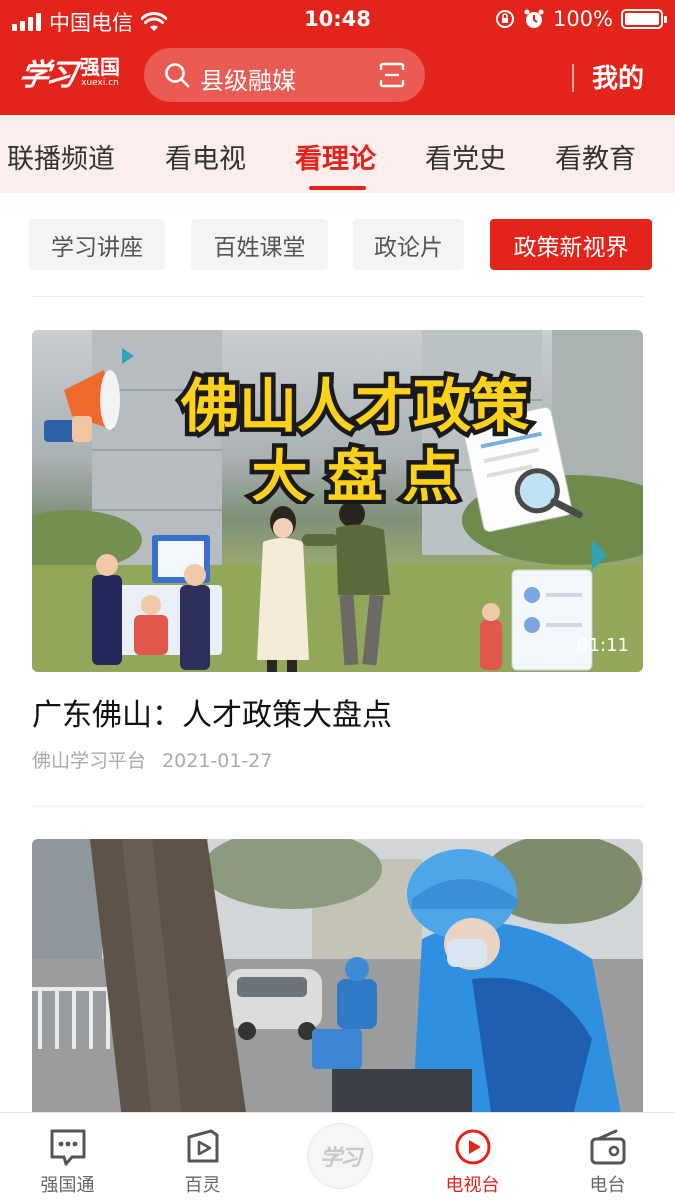 This screenshot has height=1200, width=675. I want to click on nav-item-qiangguotong: 强国通, so click(67, 1156).